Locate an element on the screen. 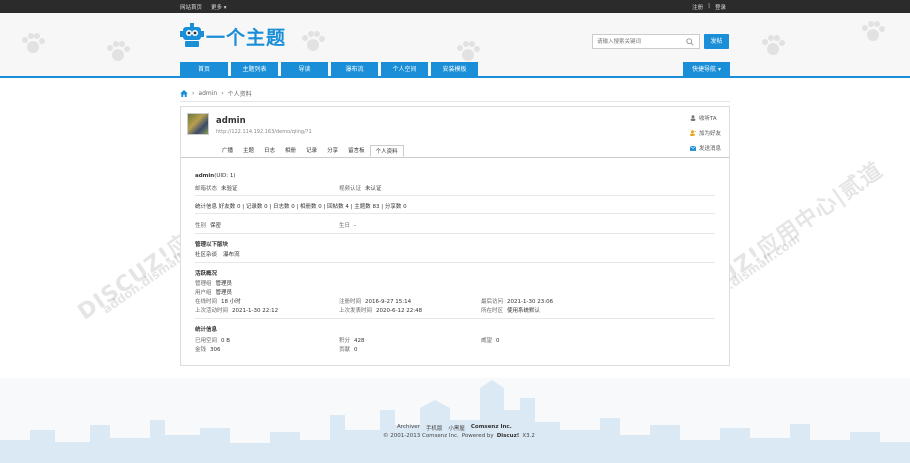 The image size is (910, 463). reg-time-row: 注册时间 2016-9-27 15:14 is located at coordinates (375, 301).